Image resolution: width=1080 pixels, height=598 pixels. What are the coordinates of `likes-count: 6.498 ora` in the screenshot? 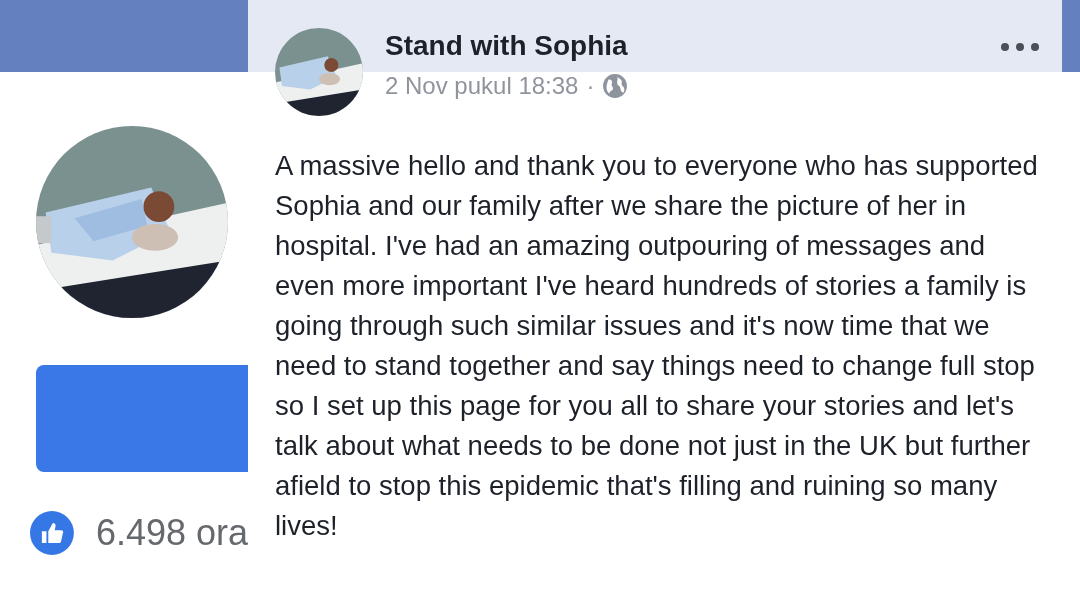 It's located at (171, 533).